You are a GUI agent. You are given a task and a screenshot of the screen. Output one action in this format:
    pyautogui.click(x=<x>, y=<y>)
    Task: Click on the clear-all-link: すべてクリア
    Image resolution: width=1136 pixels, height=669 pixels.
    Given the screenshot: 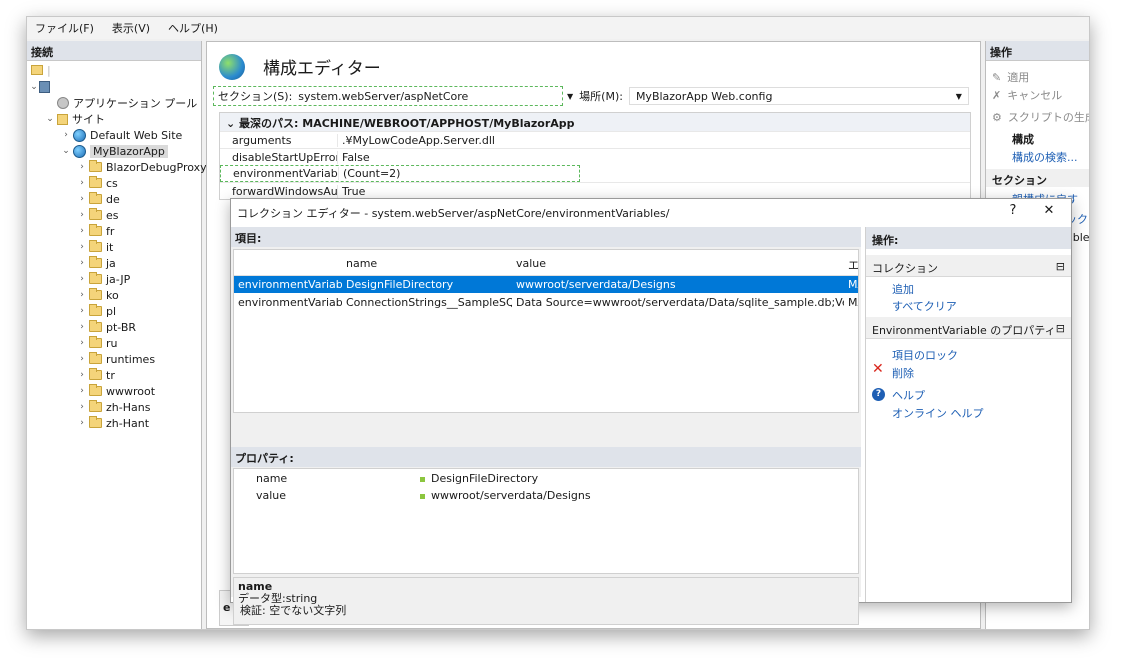 What is the action you would take?
    pyautogui.click(x=924, y=306)
    